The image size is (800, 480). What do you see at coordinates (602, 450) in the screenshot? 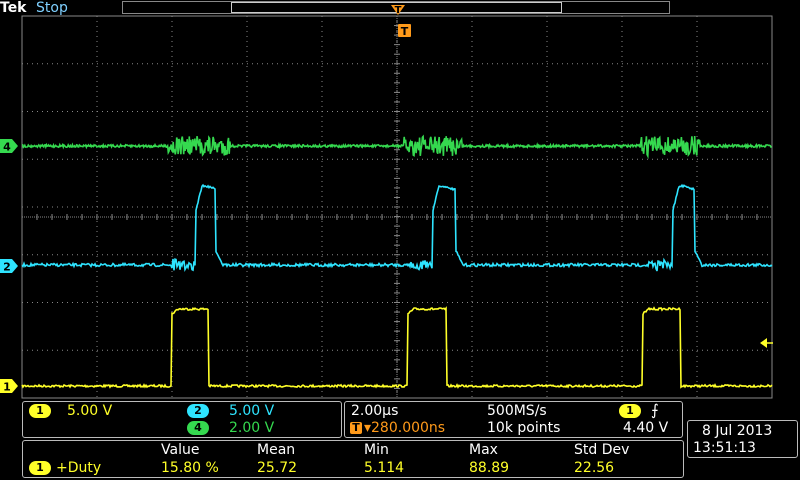
I see `measure-header-stddev: Std Dev` at bounding box center [602, 450].